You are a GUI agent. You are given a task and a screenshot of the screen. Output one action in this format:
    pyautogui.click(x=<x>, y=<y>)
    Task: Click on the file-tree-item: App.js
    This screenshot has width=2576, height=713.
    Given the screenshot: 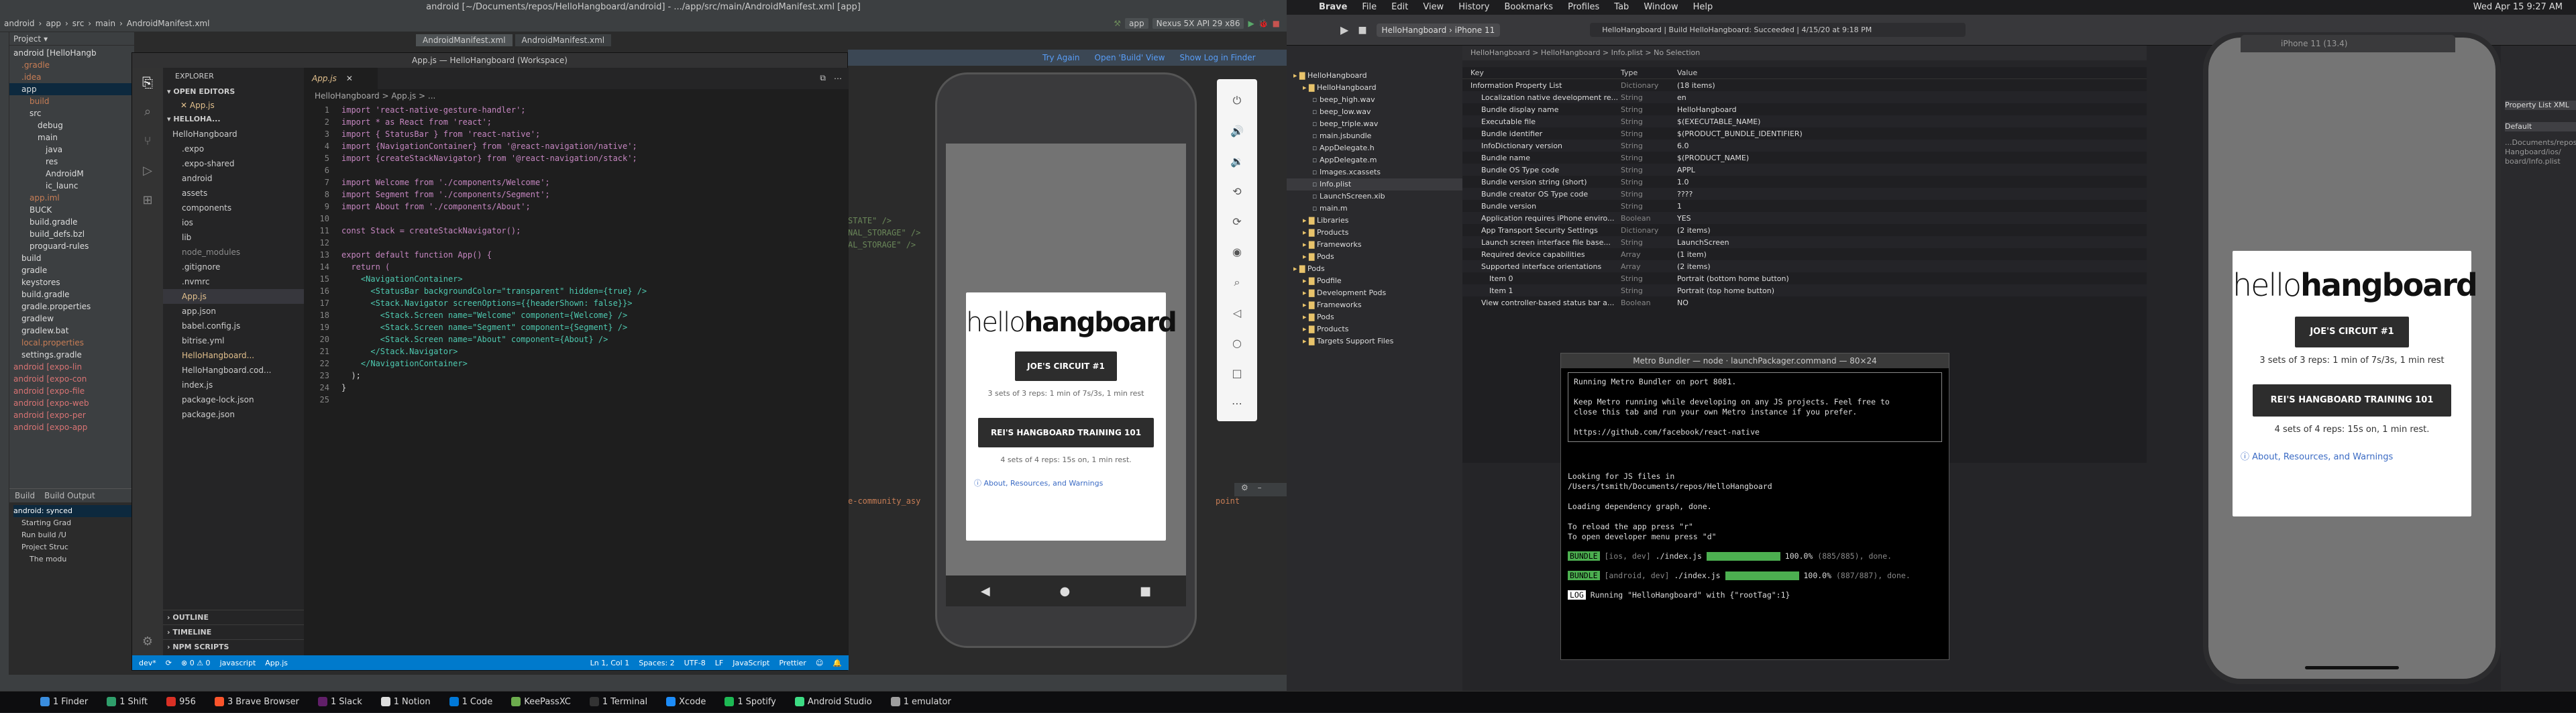 What is the action you would take?
    pyautogui.click(x=233, y=296)
    